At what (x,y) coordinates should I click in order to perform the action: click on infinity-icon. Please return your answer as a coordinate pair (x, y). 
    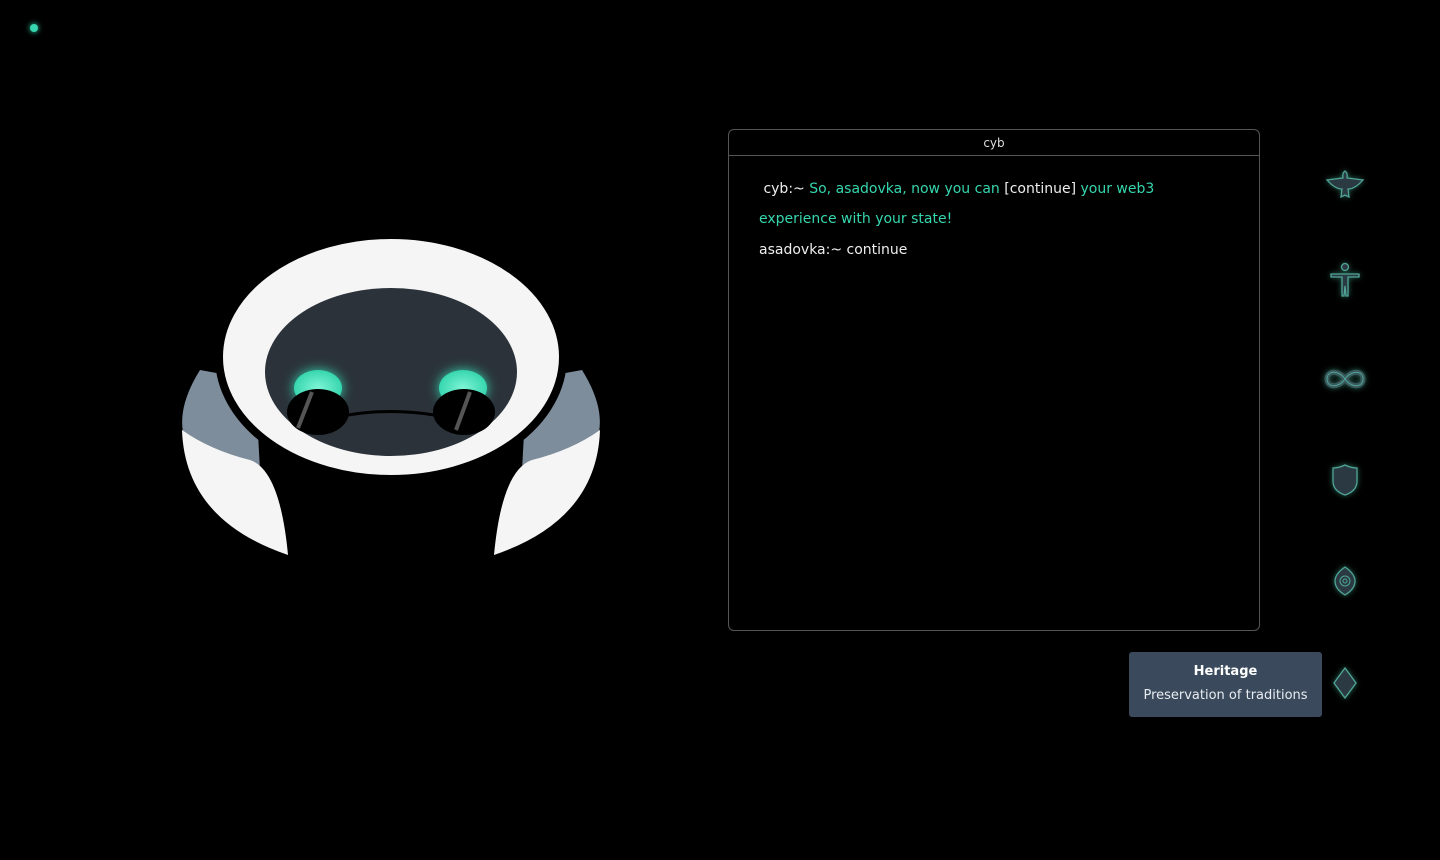
    Looking at the image, I should click on (1345, 379).